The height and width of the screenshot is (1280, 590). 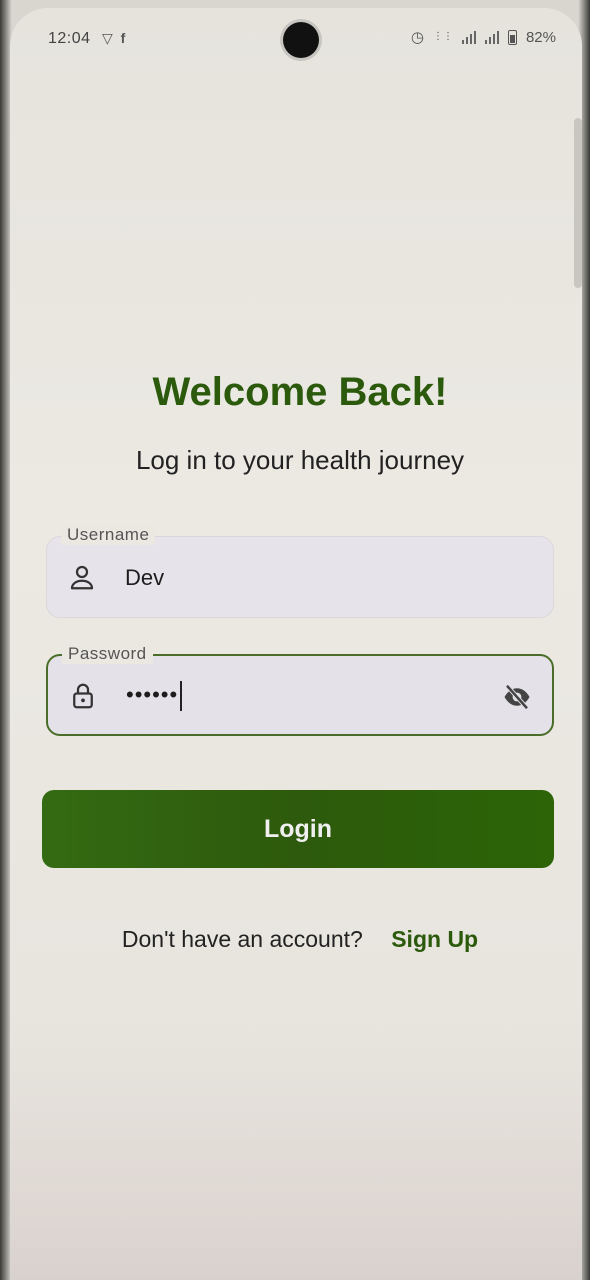 What do you see at coordinates (417, 37) in the screenshot?
I see `alarm-icon: ◷` at bounding box center [417, 37].